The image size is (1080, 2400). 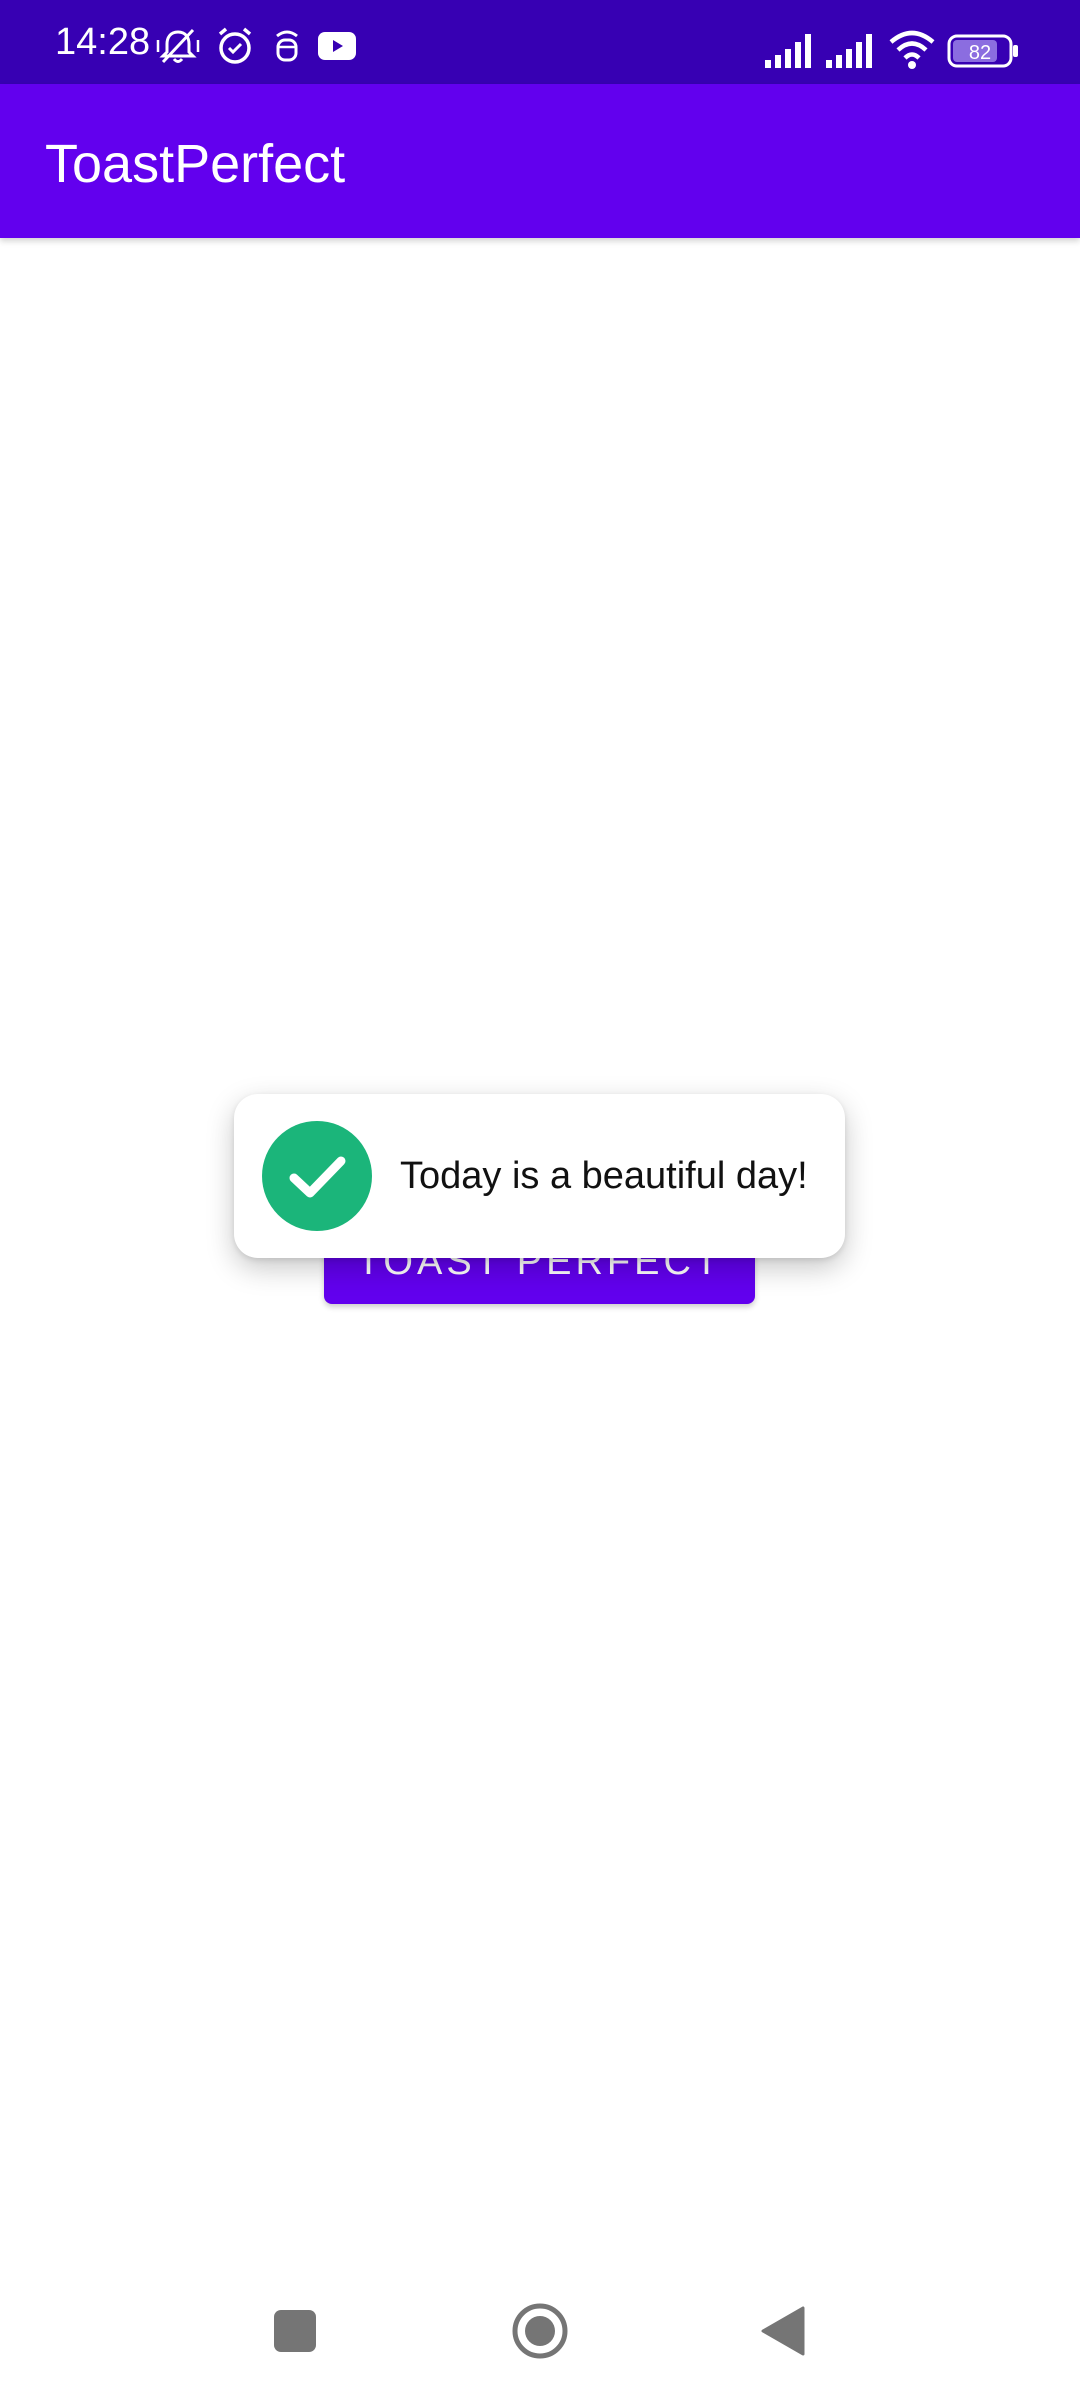 What do you see at coordinates (337, 46) in the screenshot?
I see `youtube-icon` at bounding box center [337, 46].